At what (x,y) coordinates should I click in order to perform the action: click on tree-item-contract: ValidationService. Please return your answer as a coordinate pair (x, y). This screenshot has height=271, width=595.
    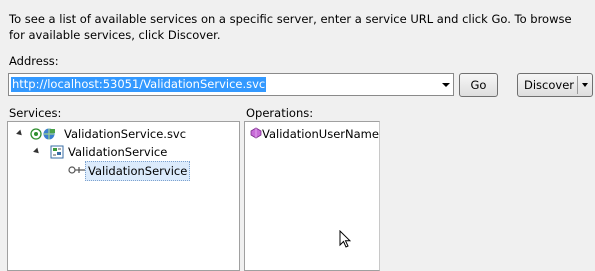
    Looking at the image, I should click on (138, 171).